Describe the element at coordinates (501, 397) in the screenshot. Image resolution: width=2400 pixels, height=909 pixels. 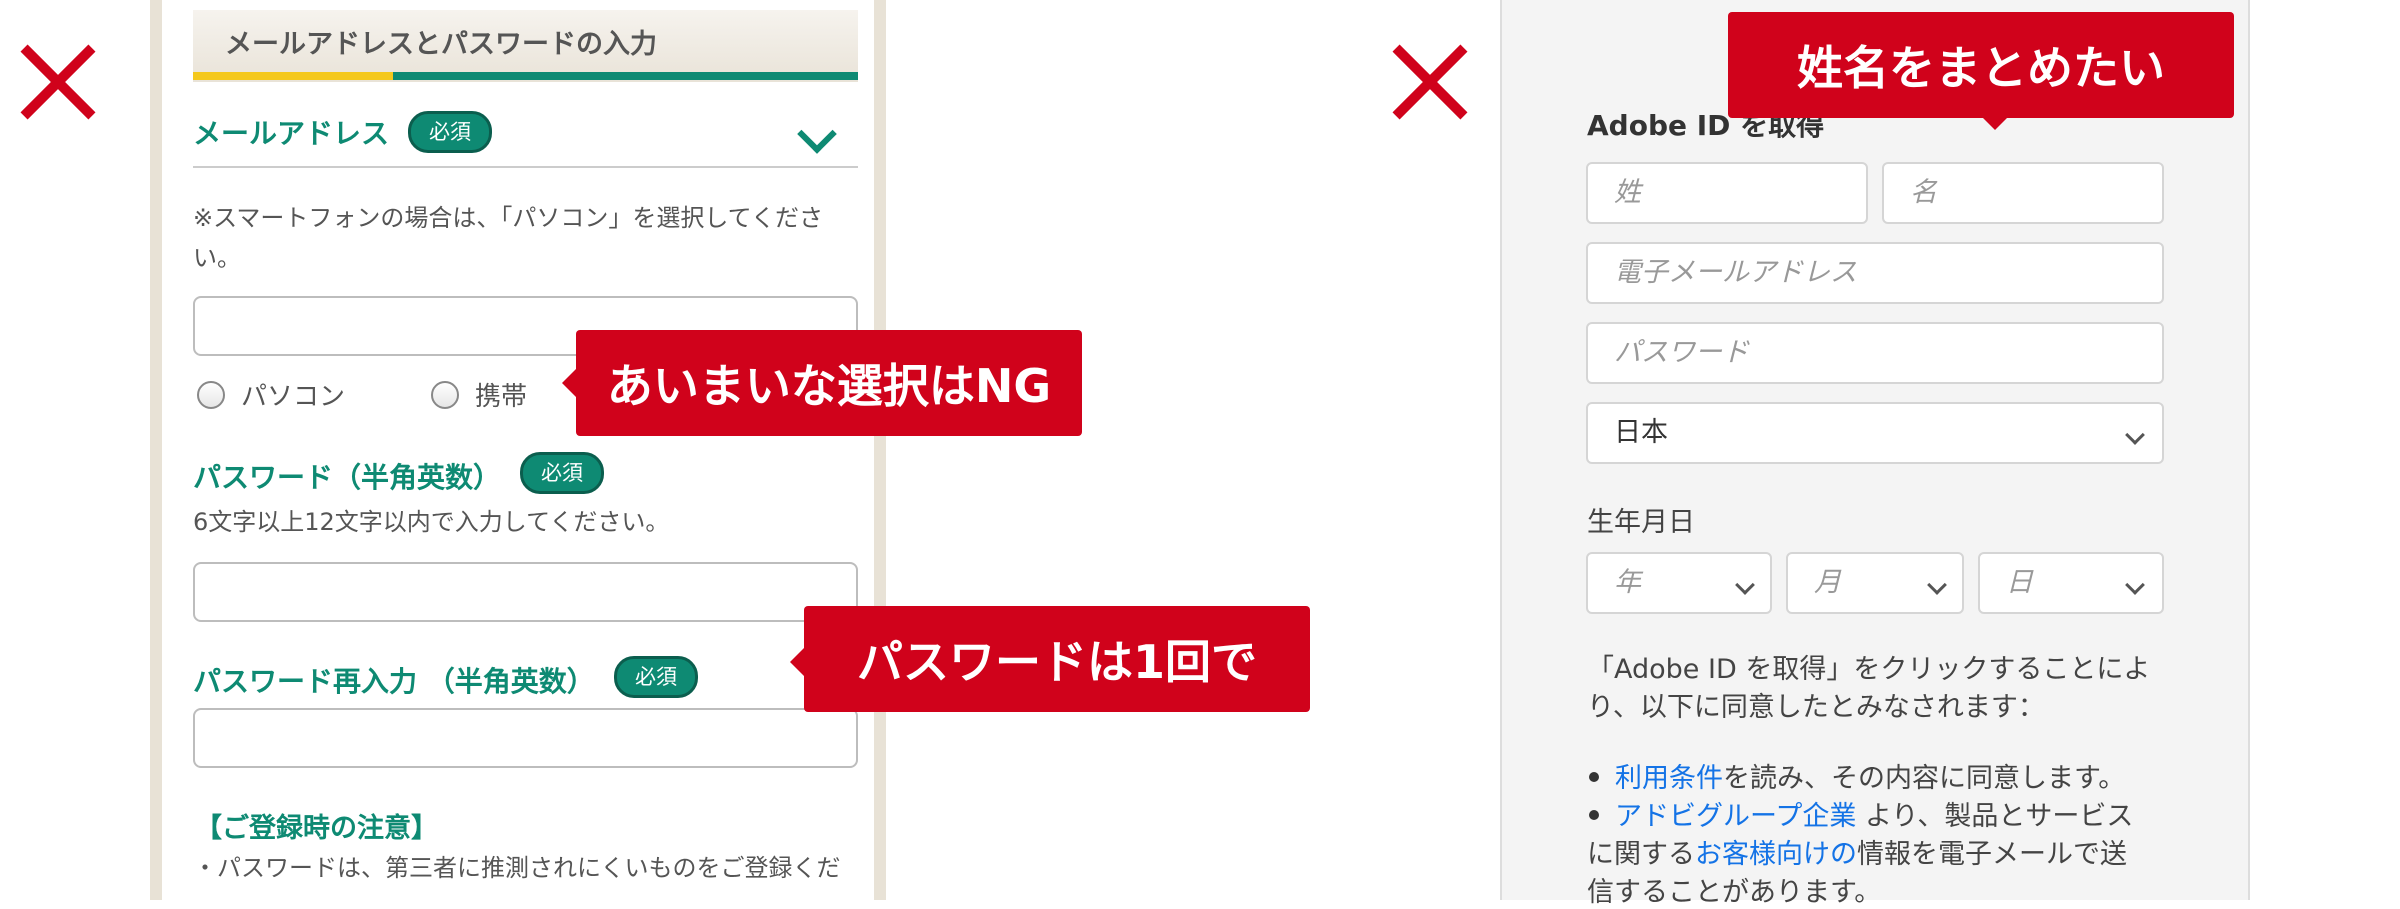
I see `radio-mobile-label: 携帯` at that location.